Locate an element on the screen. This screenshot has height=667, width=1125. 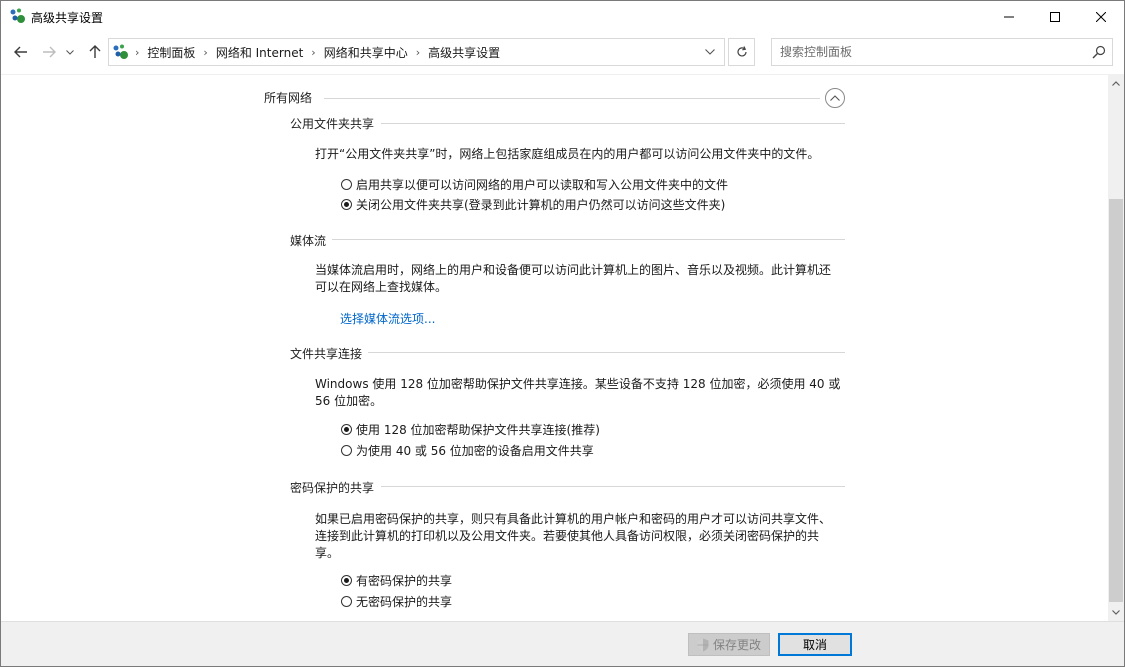
forward-button is located at coordinates (49, 52).